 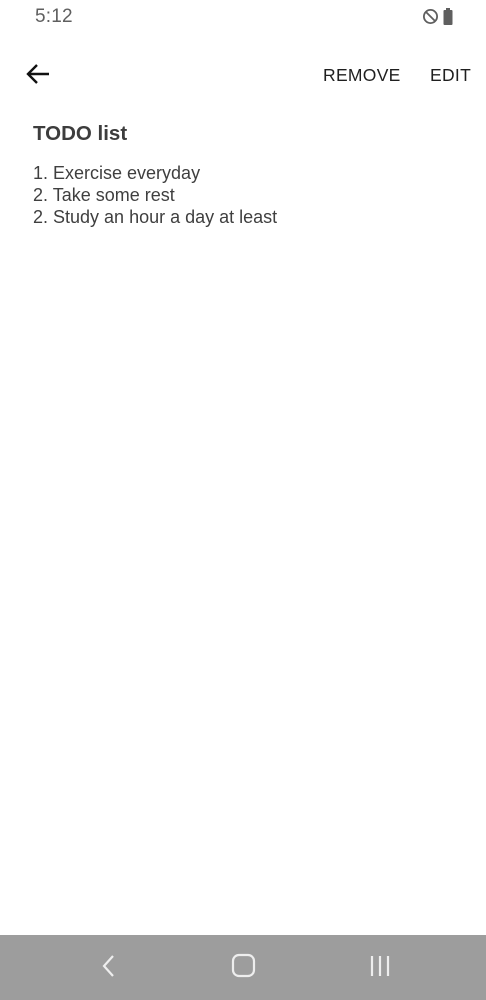 I want to click on note-line: 1. Exercise everyday, so click(x=117, y=173).